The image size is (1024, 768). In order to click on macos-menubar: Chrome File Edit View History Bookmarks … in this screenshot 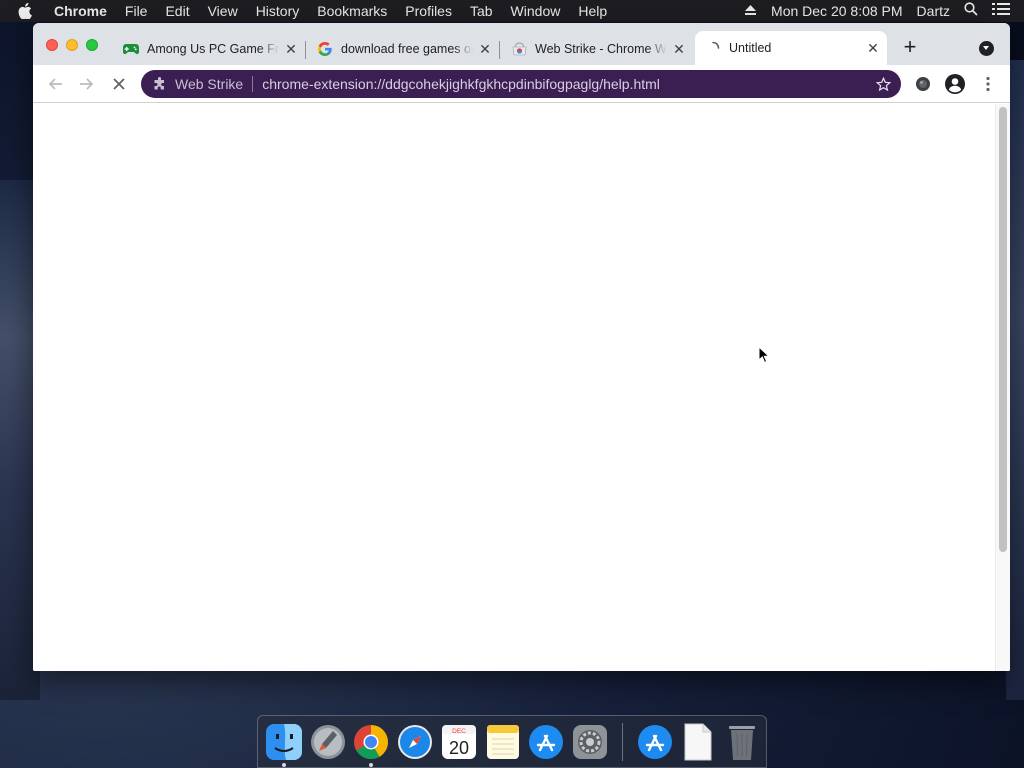, I will do `click(512, 11)`.